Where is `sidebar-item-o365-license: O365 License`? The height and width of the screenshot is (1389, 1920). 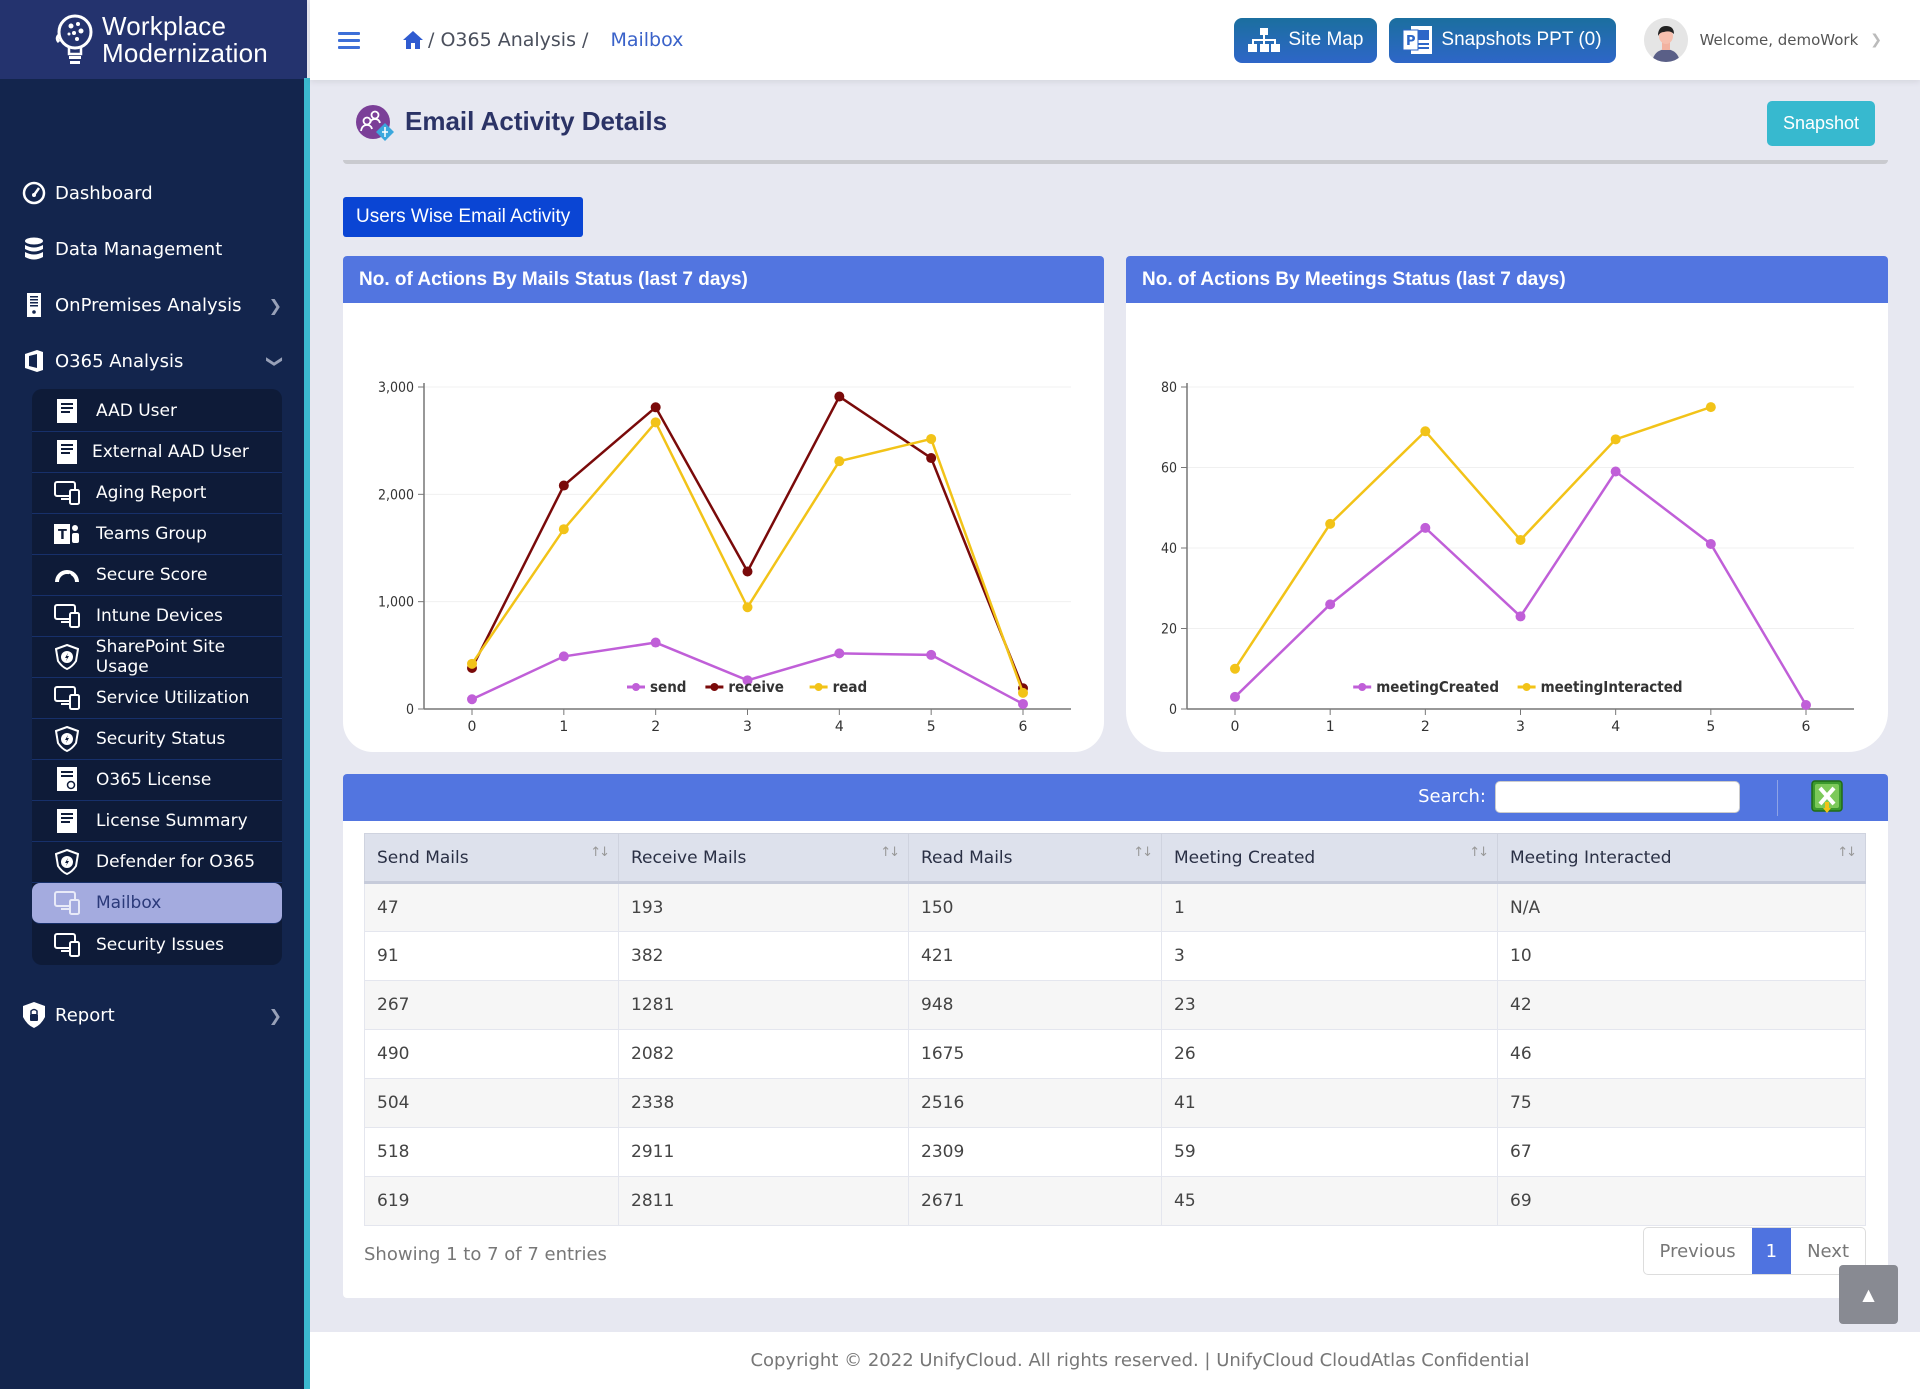 sidebar-item-o365-license: O365 License is located at coordinates (157, 780).